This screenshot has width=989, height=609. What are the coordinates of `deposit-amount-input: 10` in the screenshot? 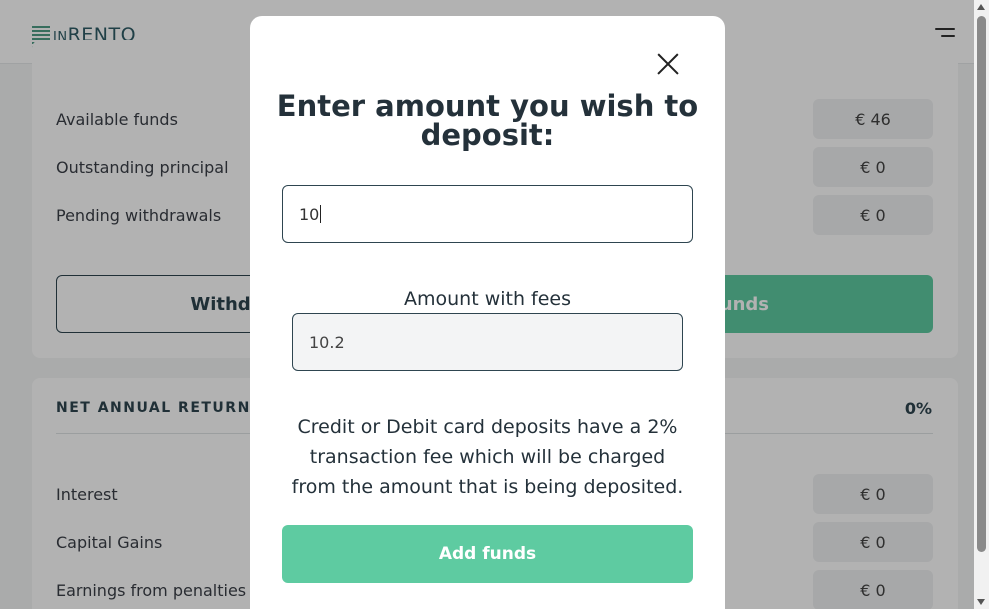 It's located at (487, 214).